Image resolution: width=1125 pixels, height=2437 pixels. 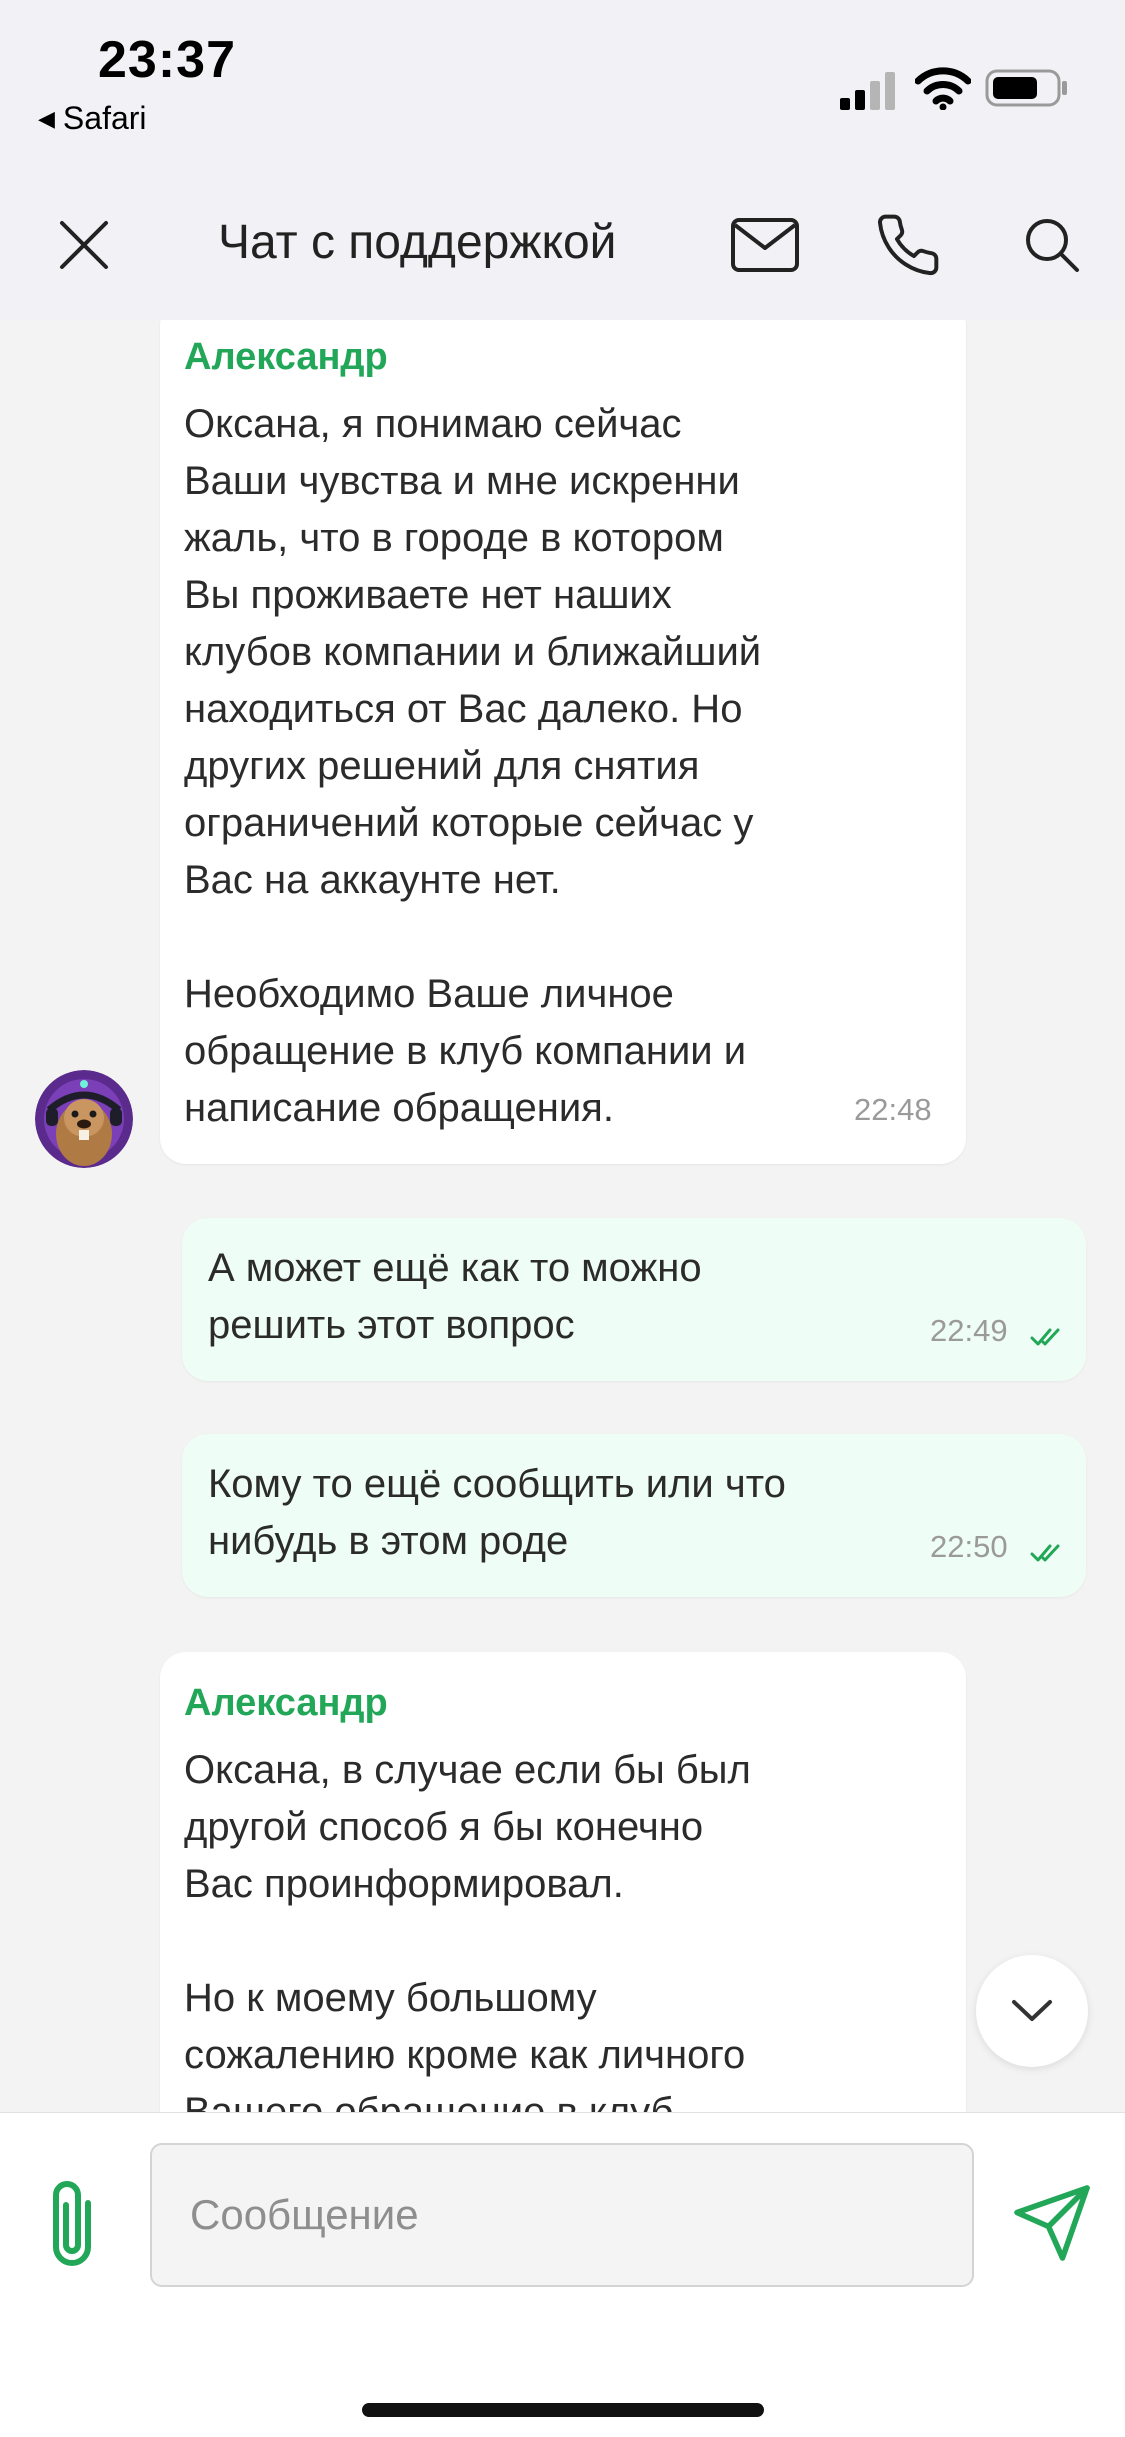 What do you see at coordinates (46, 118) in the screenshot?
I see `back-triangle-icon: ◀` at bounding box center [46, 118].